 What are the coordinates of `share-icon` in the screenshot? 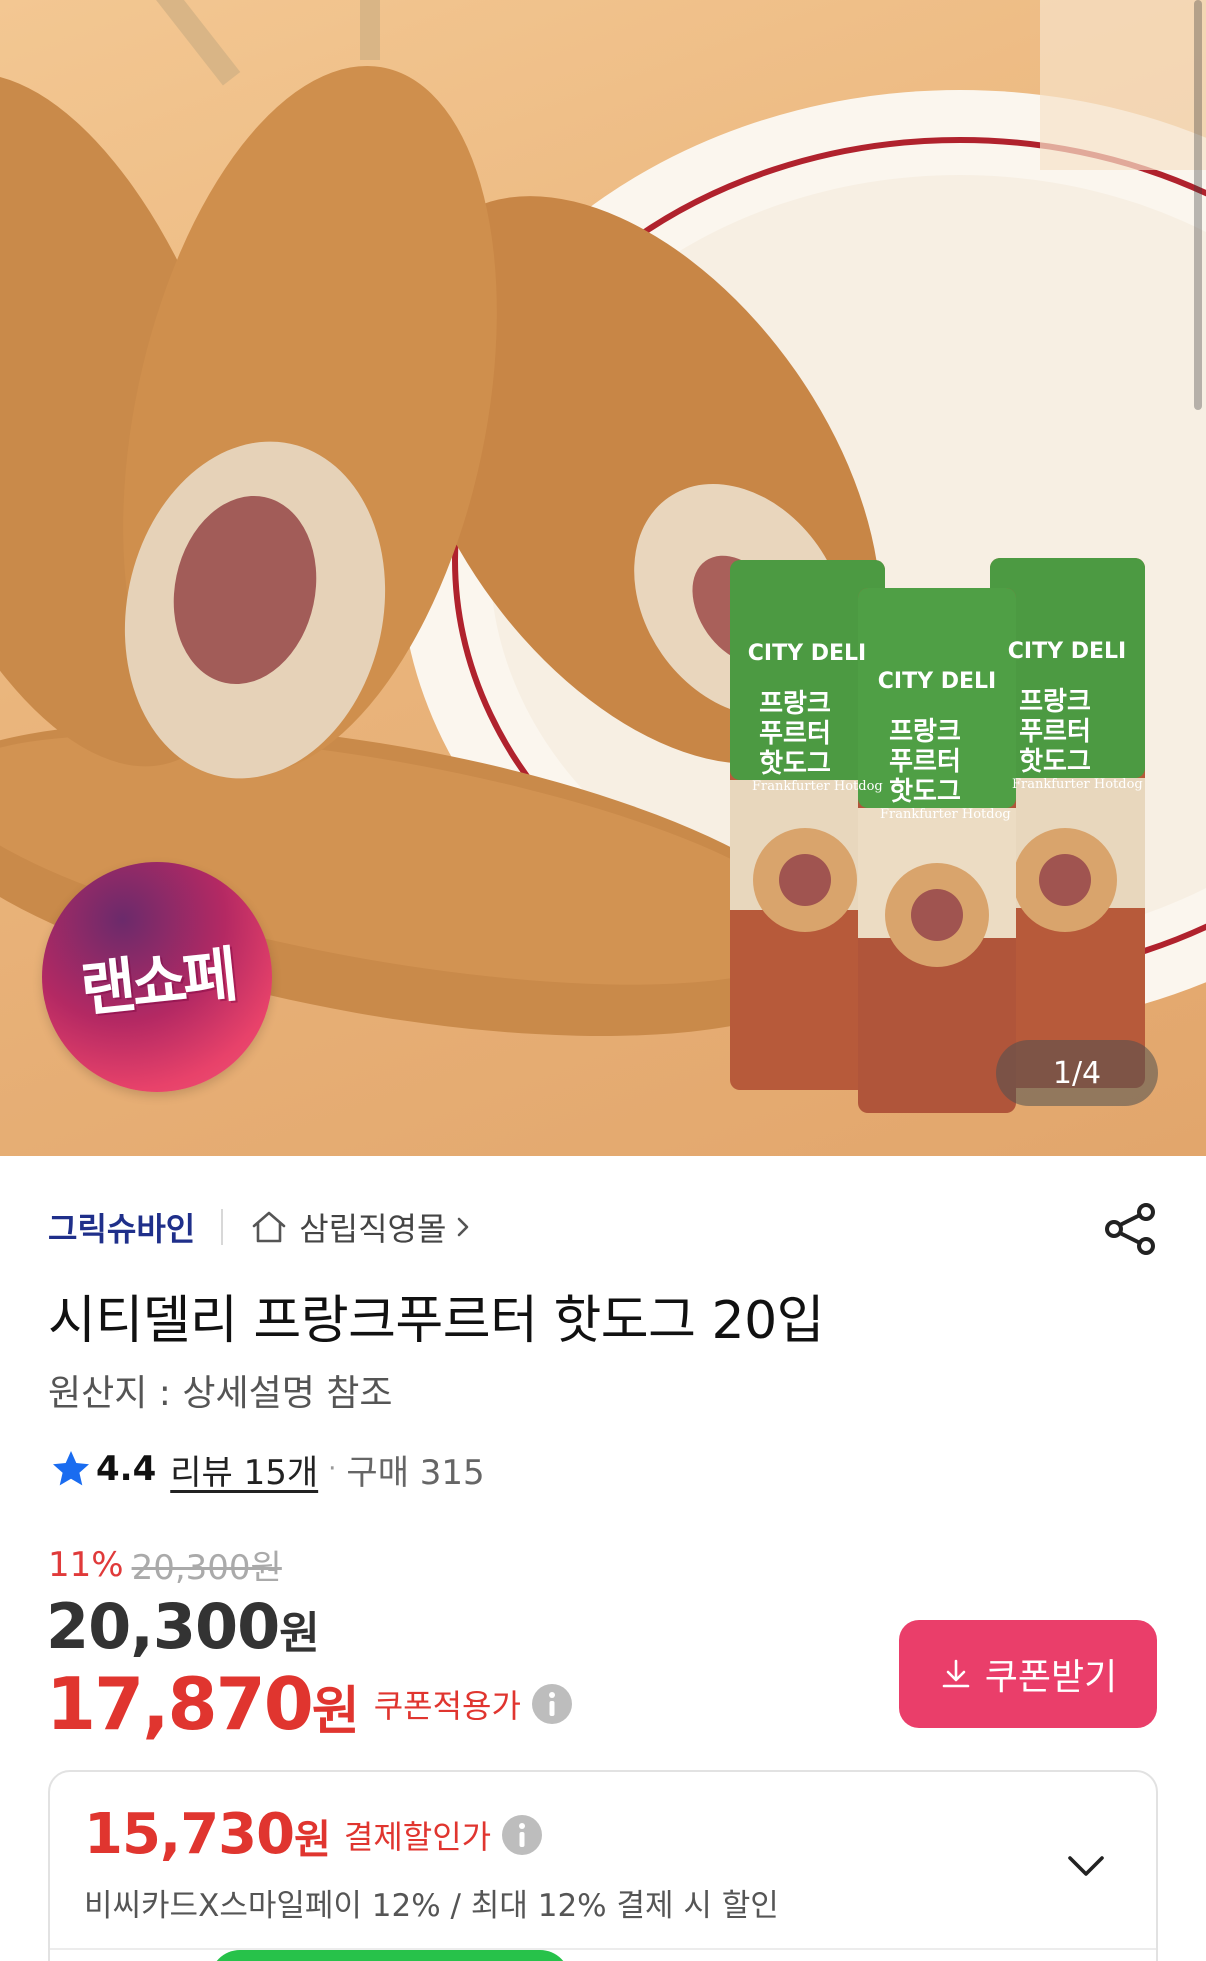 It's located at (1131, 1229).